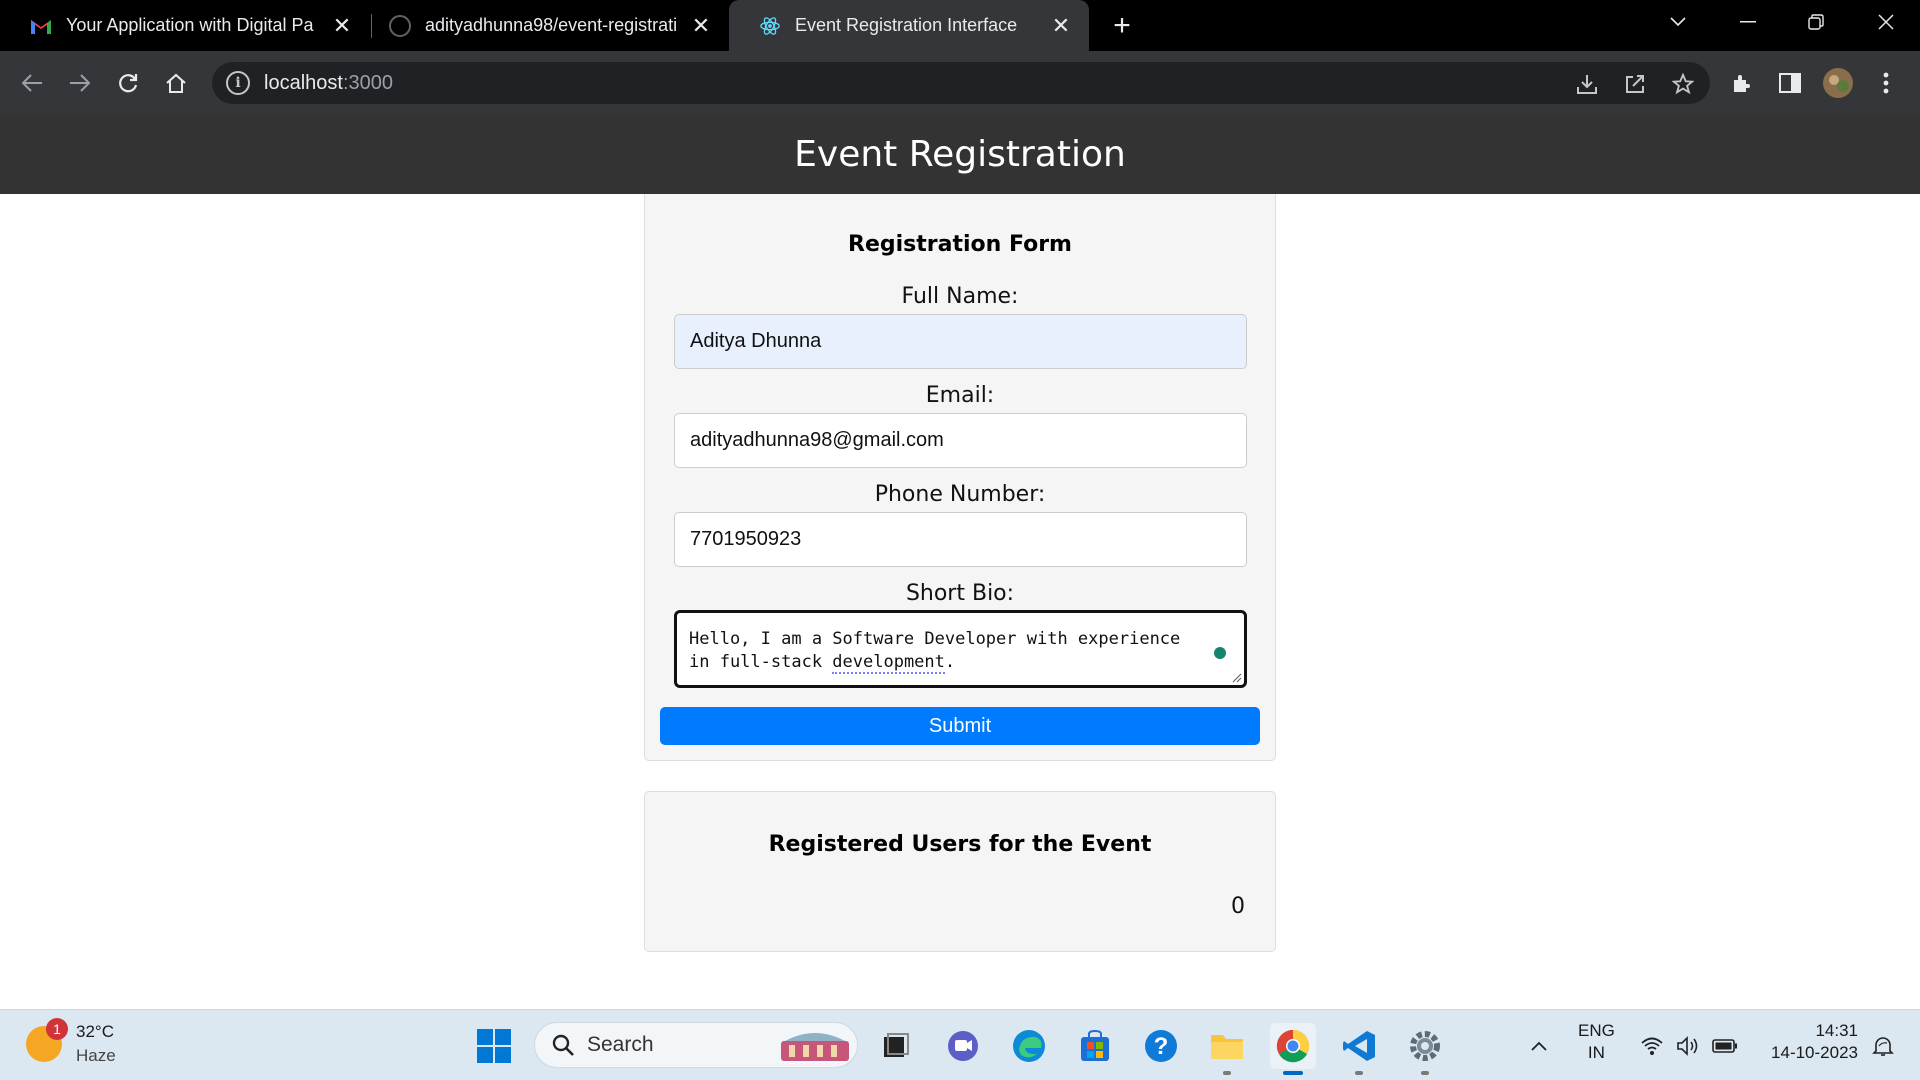 This screenshot has width=1920, height=1080. What do you see at coordinates (960, 244) in the screenshot?
I see `form-title: Registration Form` at bounding box center [960, 244].